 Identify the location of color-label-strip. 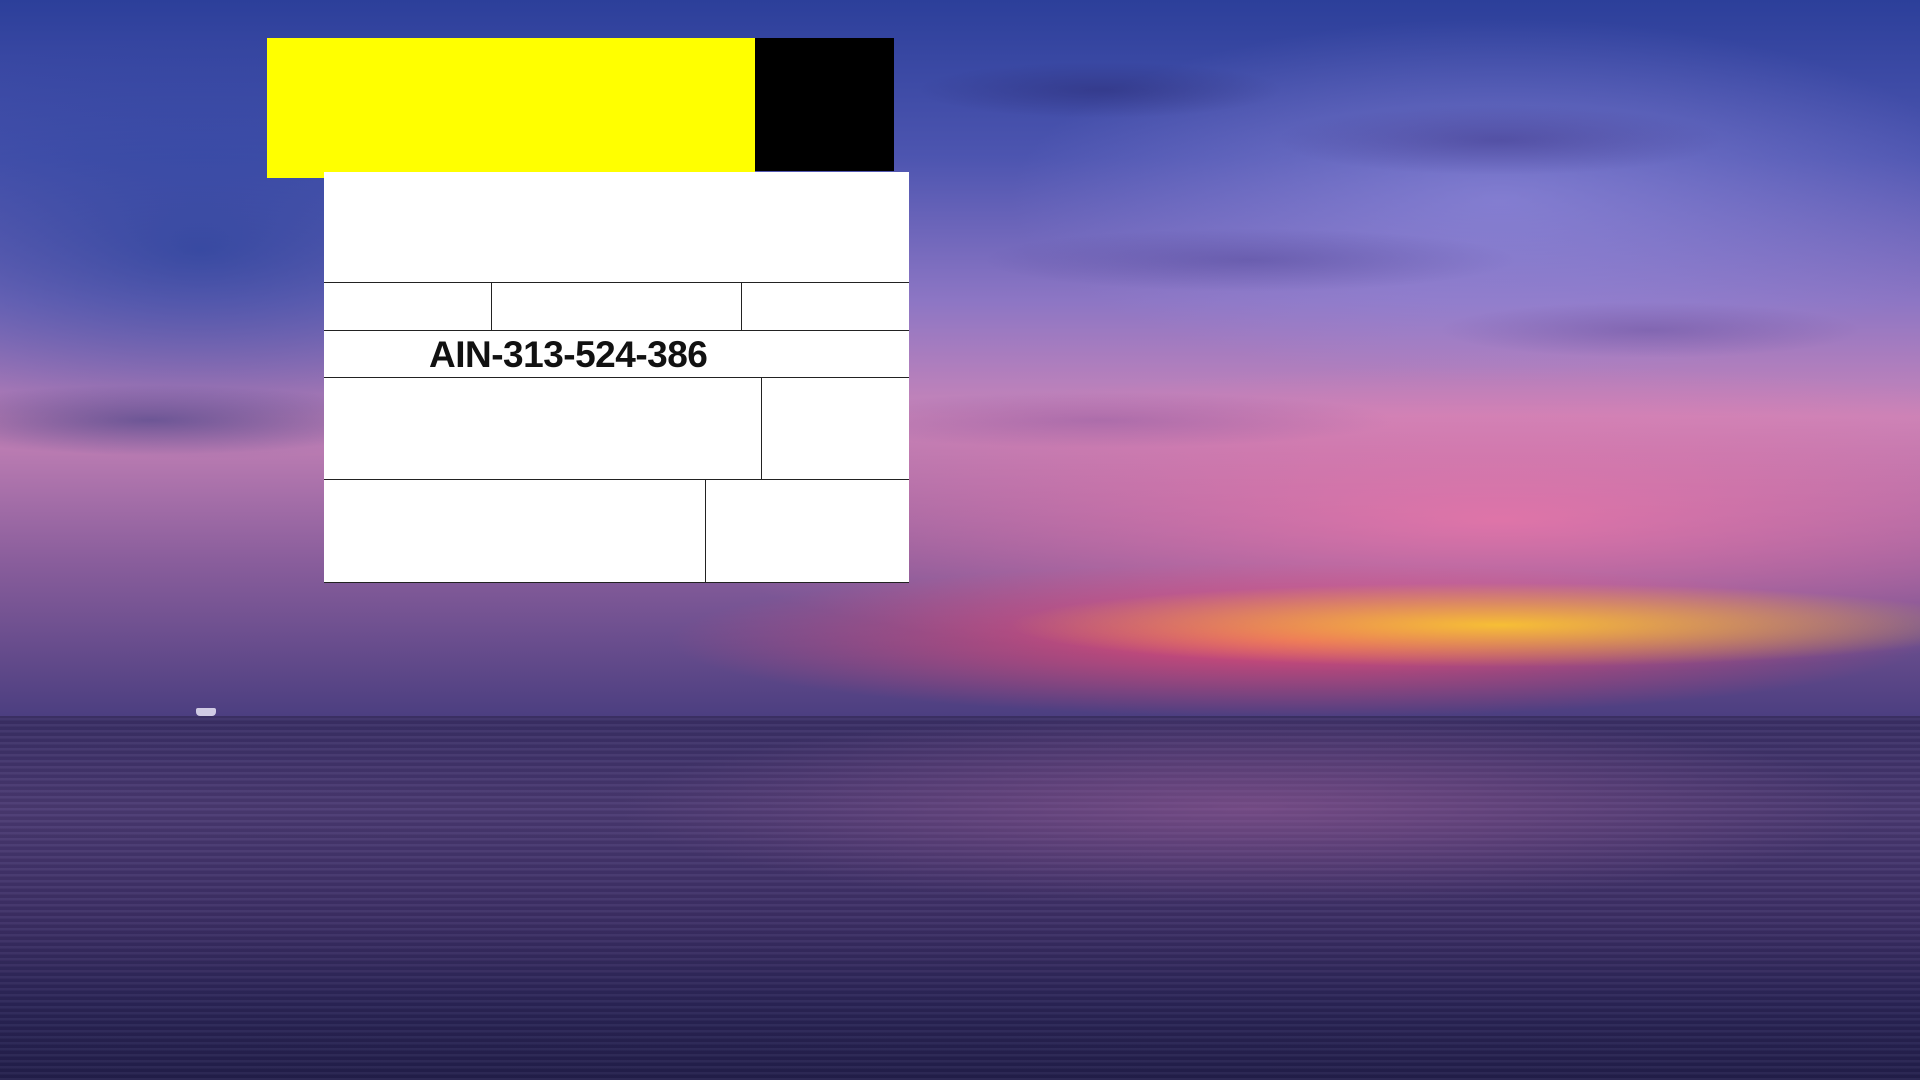
(580, 108).